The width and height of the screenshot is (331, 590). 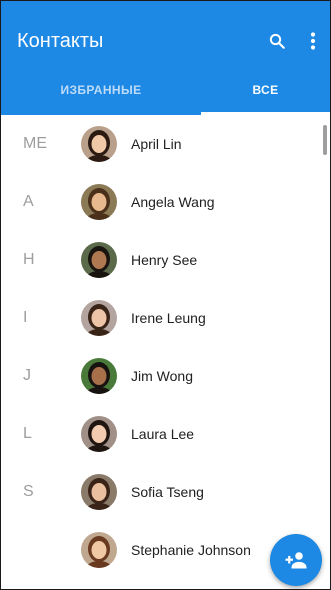 I want to click on contact-row: I Irene Leung, so click(x=165, y=318).